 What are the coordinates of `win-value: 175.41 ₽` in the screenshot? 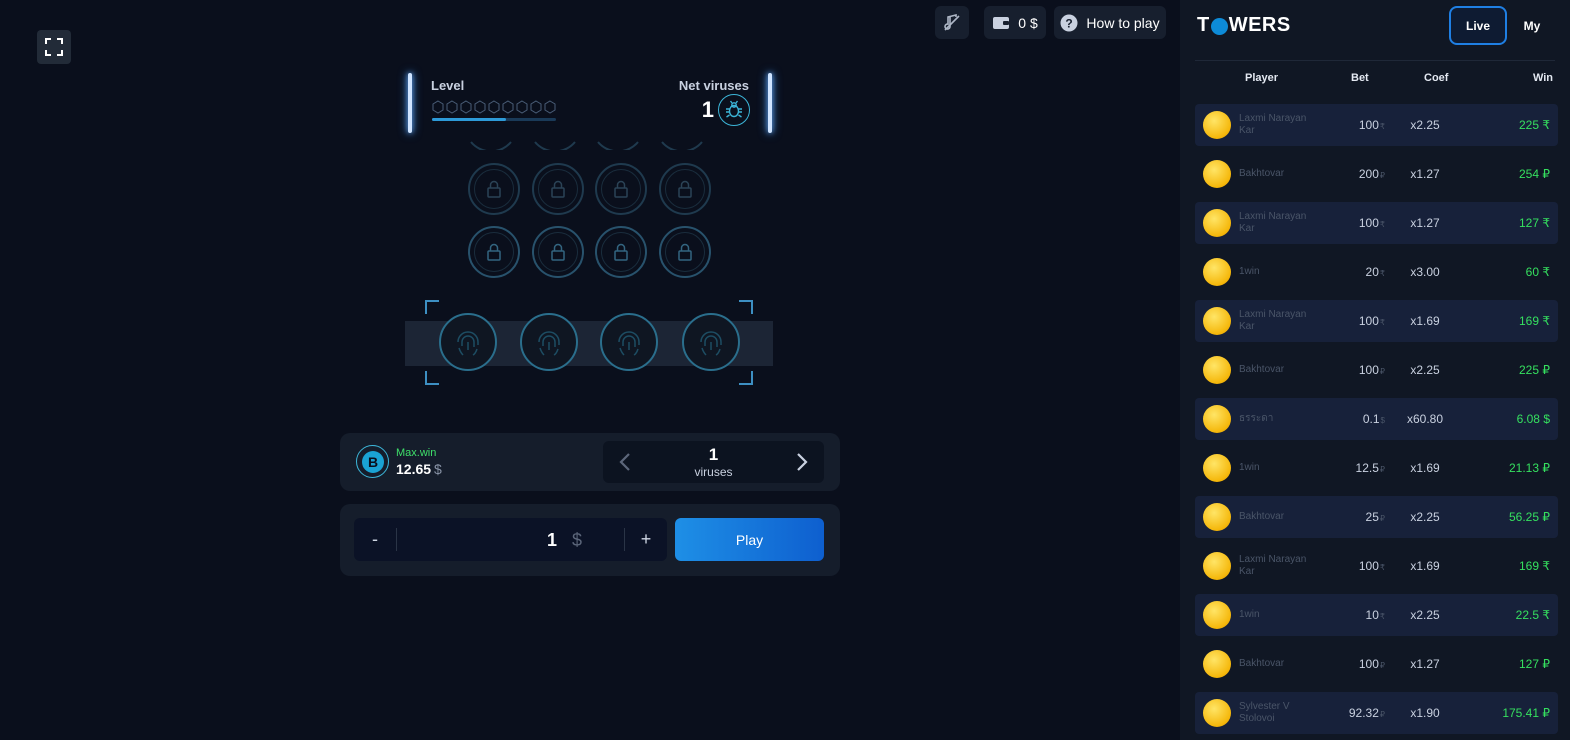 It's located at (1526, 713).